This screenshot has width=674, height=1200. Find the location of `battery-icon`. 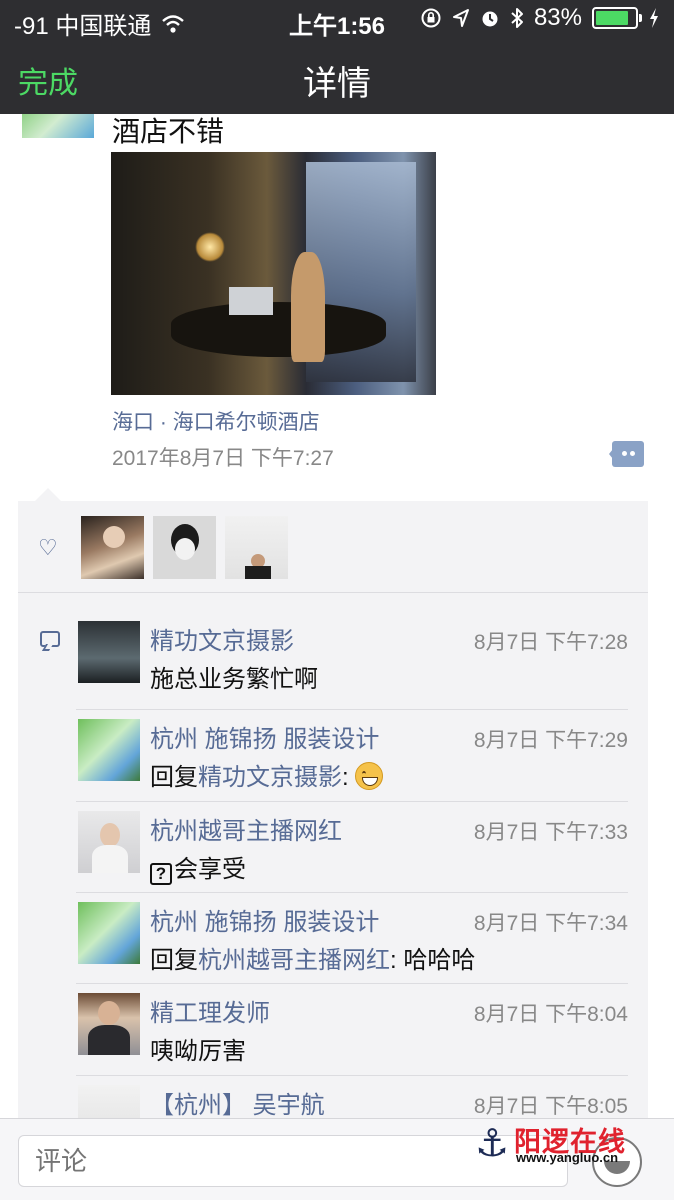

battery-icon is located at coordinates (617, 18).